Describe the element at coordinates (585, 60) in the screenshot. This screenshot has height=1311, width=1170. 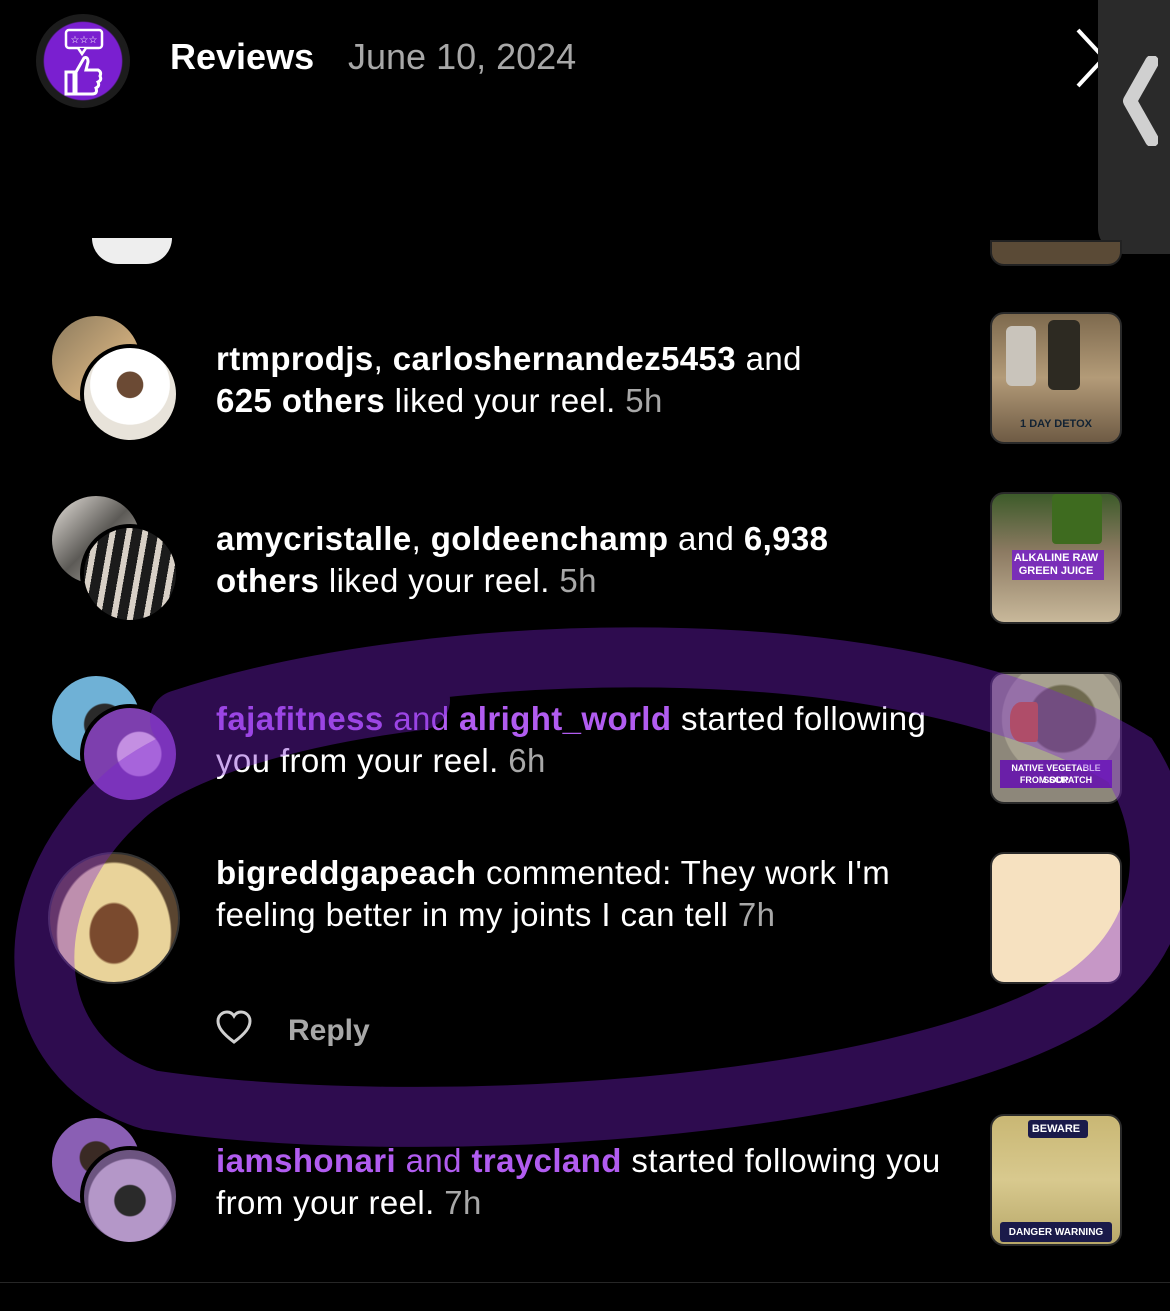
I see `header: ☆☆☆ Reviews June 10, 2024` at that location.